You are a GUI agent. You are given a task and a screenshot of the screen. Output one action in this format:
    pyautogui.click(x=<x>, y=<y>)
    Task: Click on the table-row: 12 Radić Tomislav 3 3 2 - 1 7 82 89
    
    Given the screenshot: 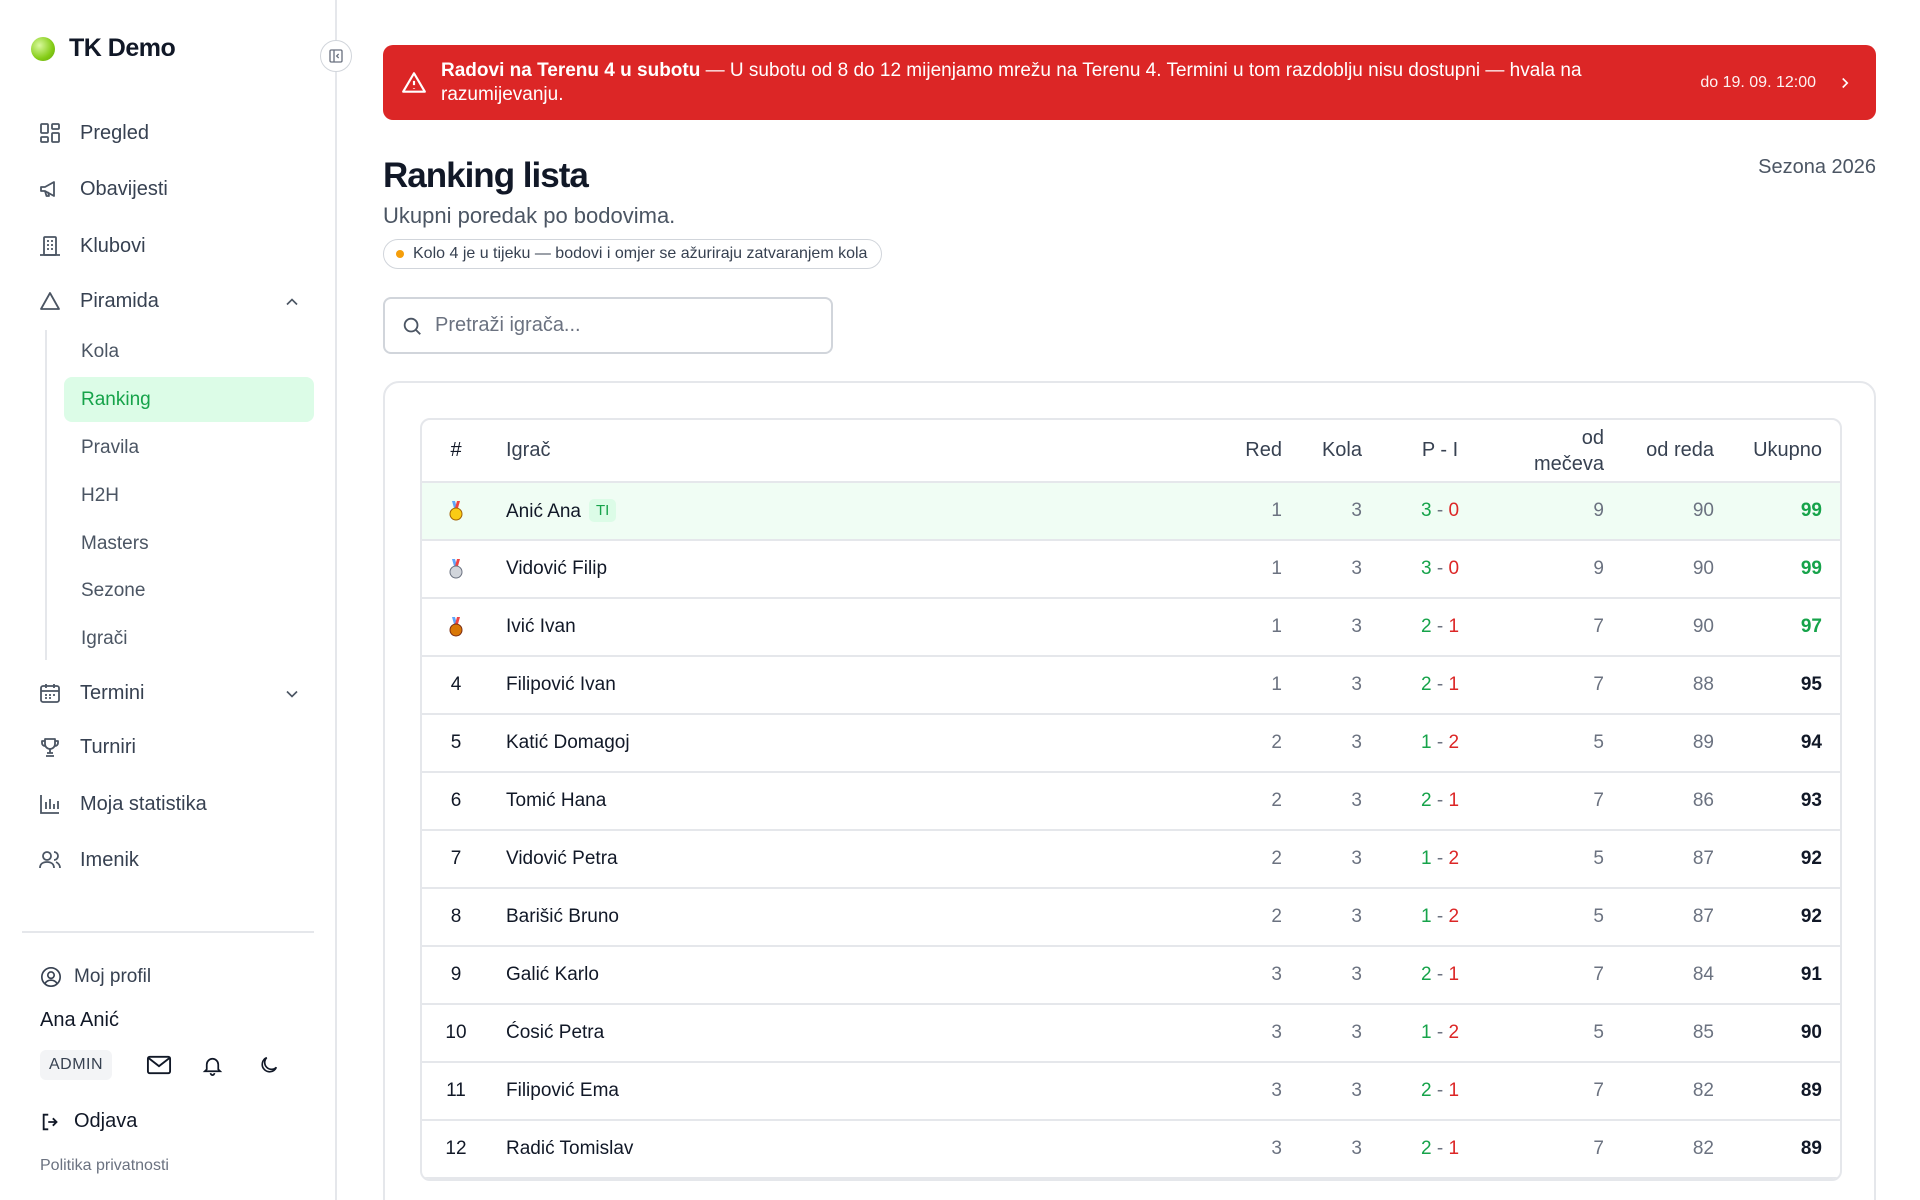 What is the action you would take?
    pyautogui.click(x=1131, y=1149)
    